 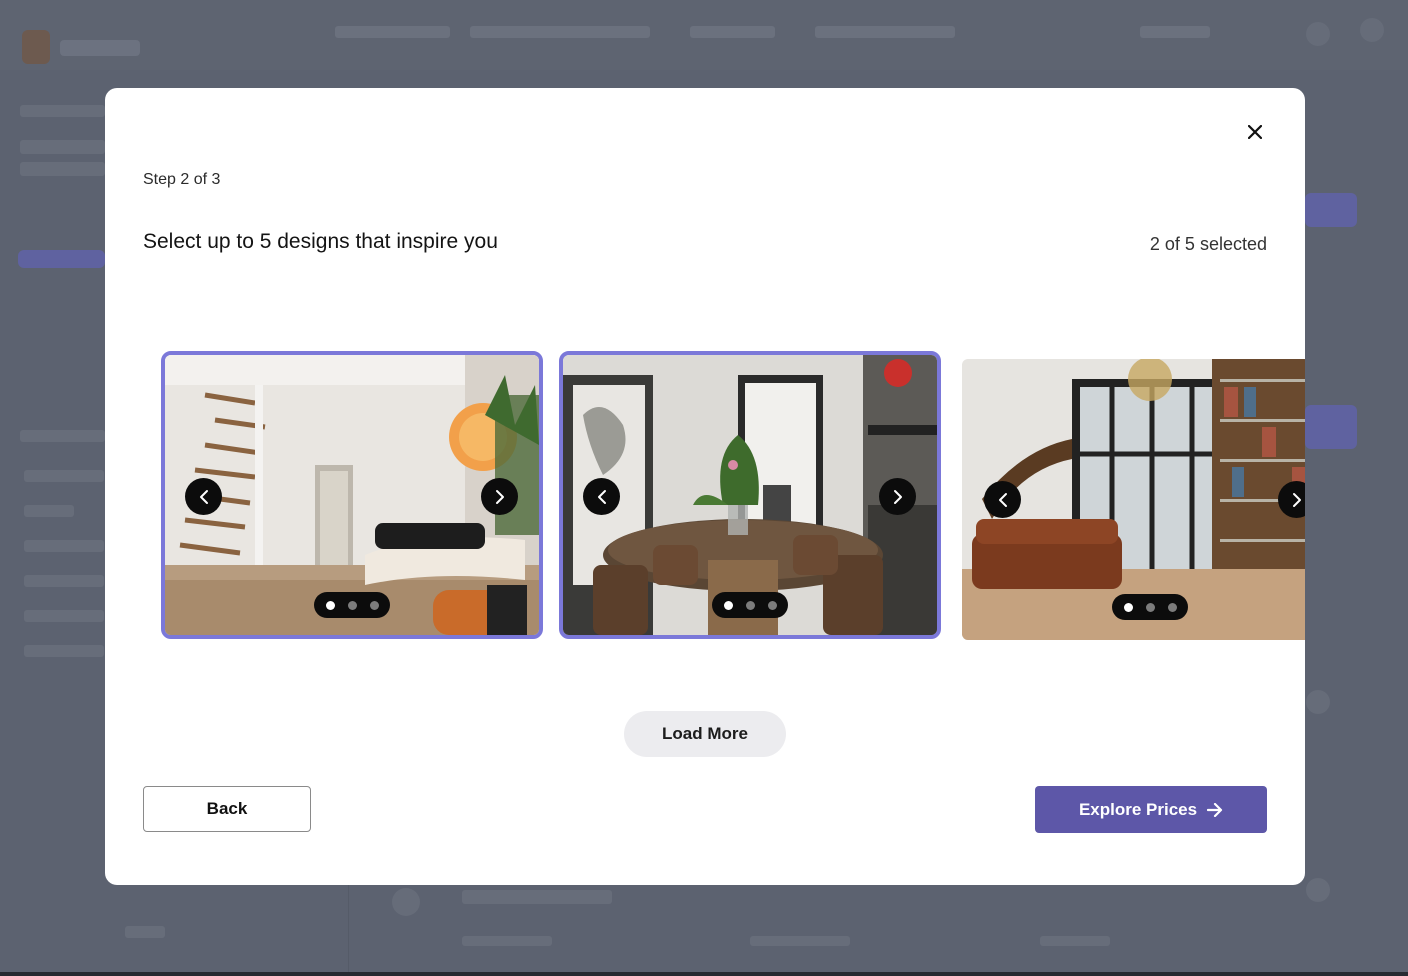 I want to click on background-logo, so click(x=36, y=47).